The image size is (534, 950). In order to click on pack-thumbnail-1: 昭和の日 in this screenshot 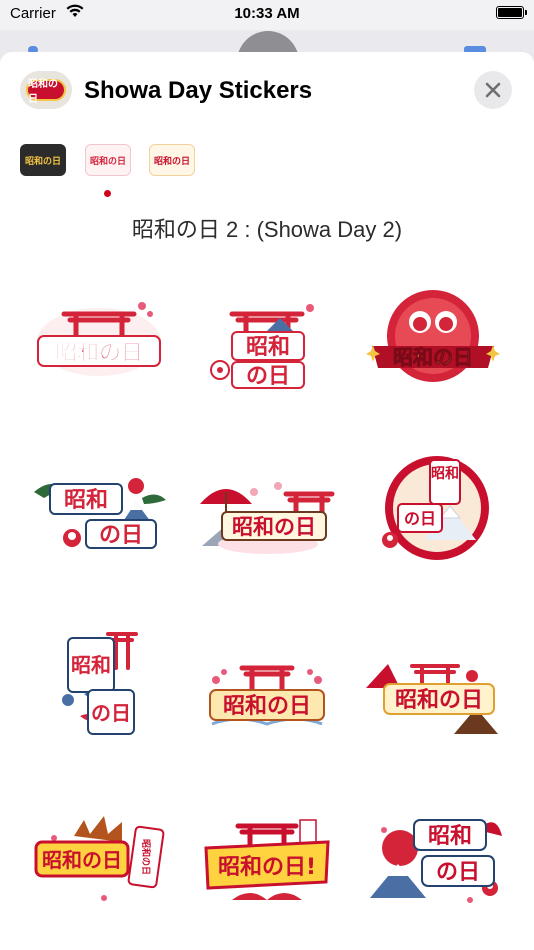, I will do `click(43, 160)`.